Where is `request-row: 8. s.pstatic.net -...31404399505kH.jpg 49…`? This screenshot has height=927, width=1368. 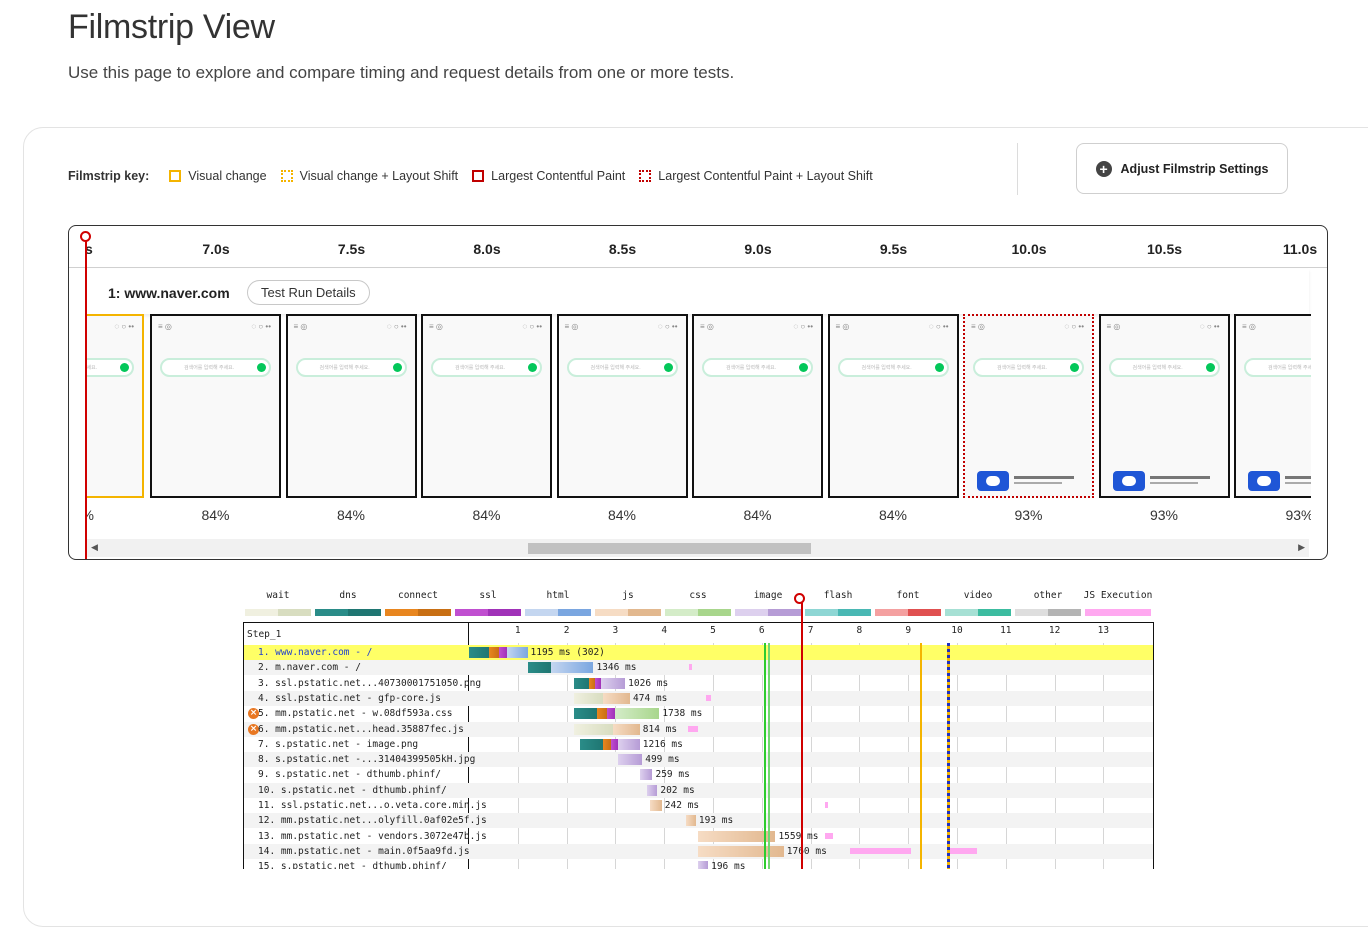
request-row: 8. s.pstatic.net -...31404399505kH.jpg 49… is located at coordinates (698, 760).